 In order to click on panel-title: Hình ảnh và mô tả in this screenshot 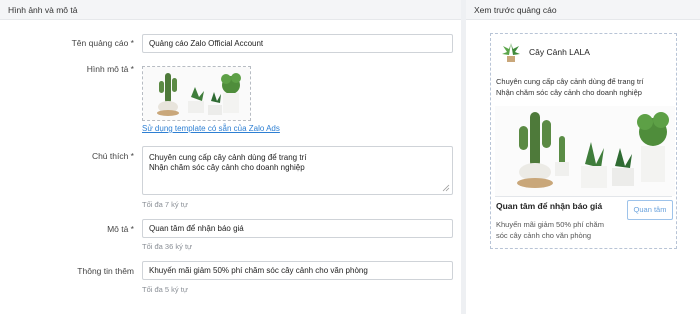, I will do `click(230, 10)`.